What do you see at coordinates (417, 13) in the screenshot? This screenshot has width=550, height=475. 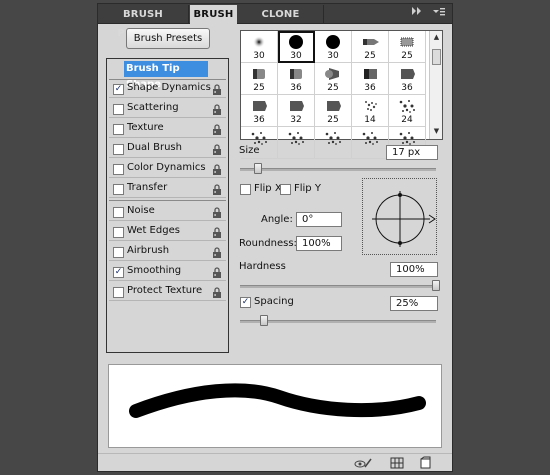 I see `double-chevron-right-icon` at bounding box center [417, 13].